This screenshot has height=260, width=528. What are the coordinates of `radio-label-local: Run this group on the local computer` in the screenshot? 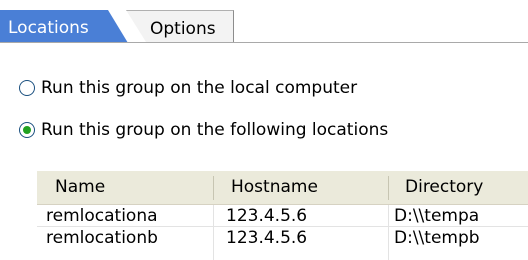 It's located at (199, 88).